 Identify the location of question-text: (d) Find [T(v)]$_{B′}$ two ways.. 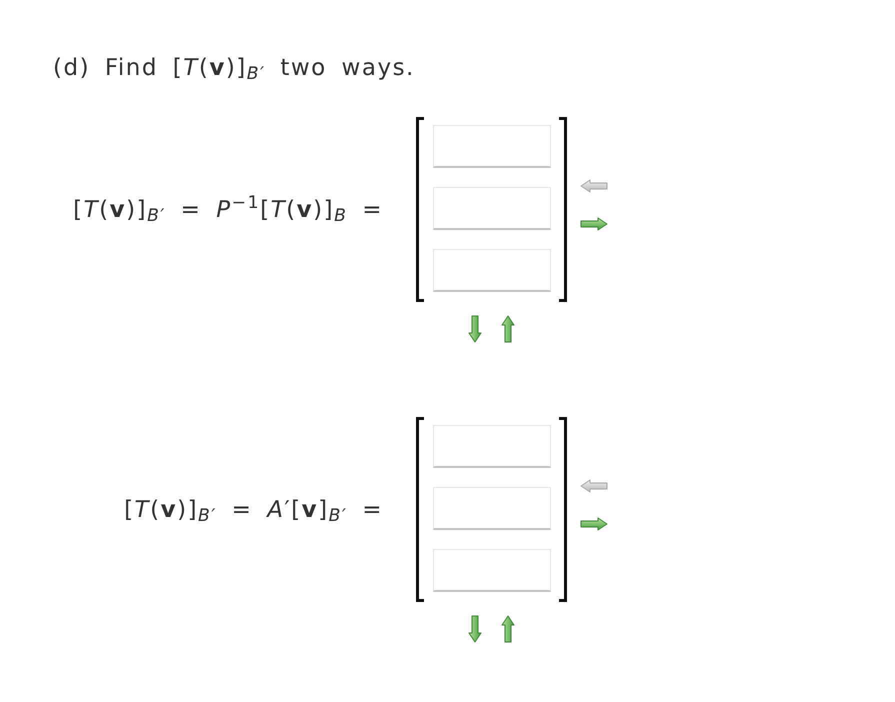
(234, 68).